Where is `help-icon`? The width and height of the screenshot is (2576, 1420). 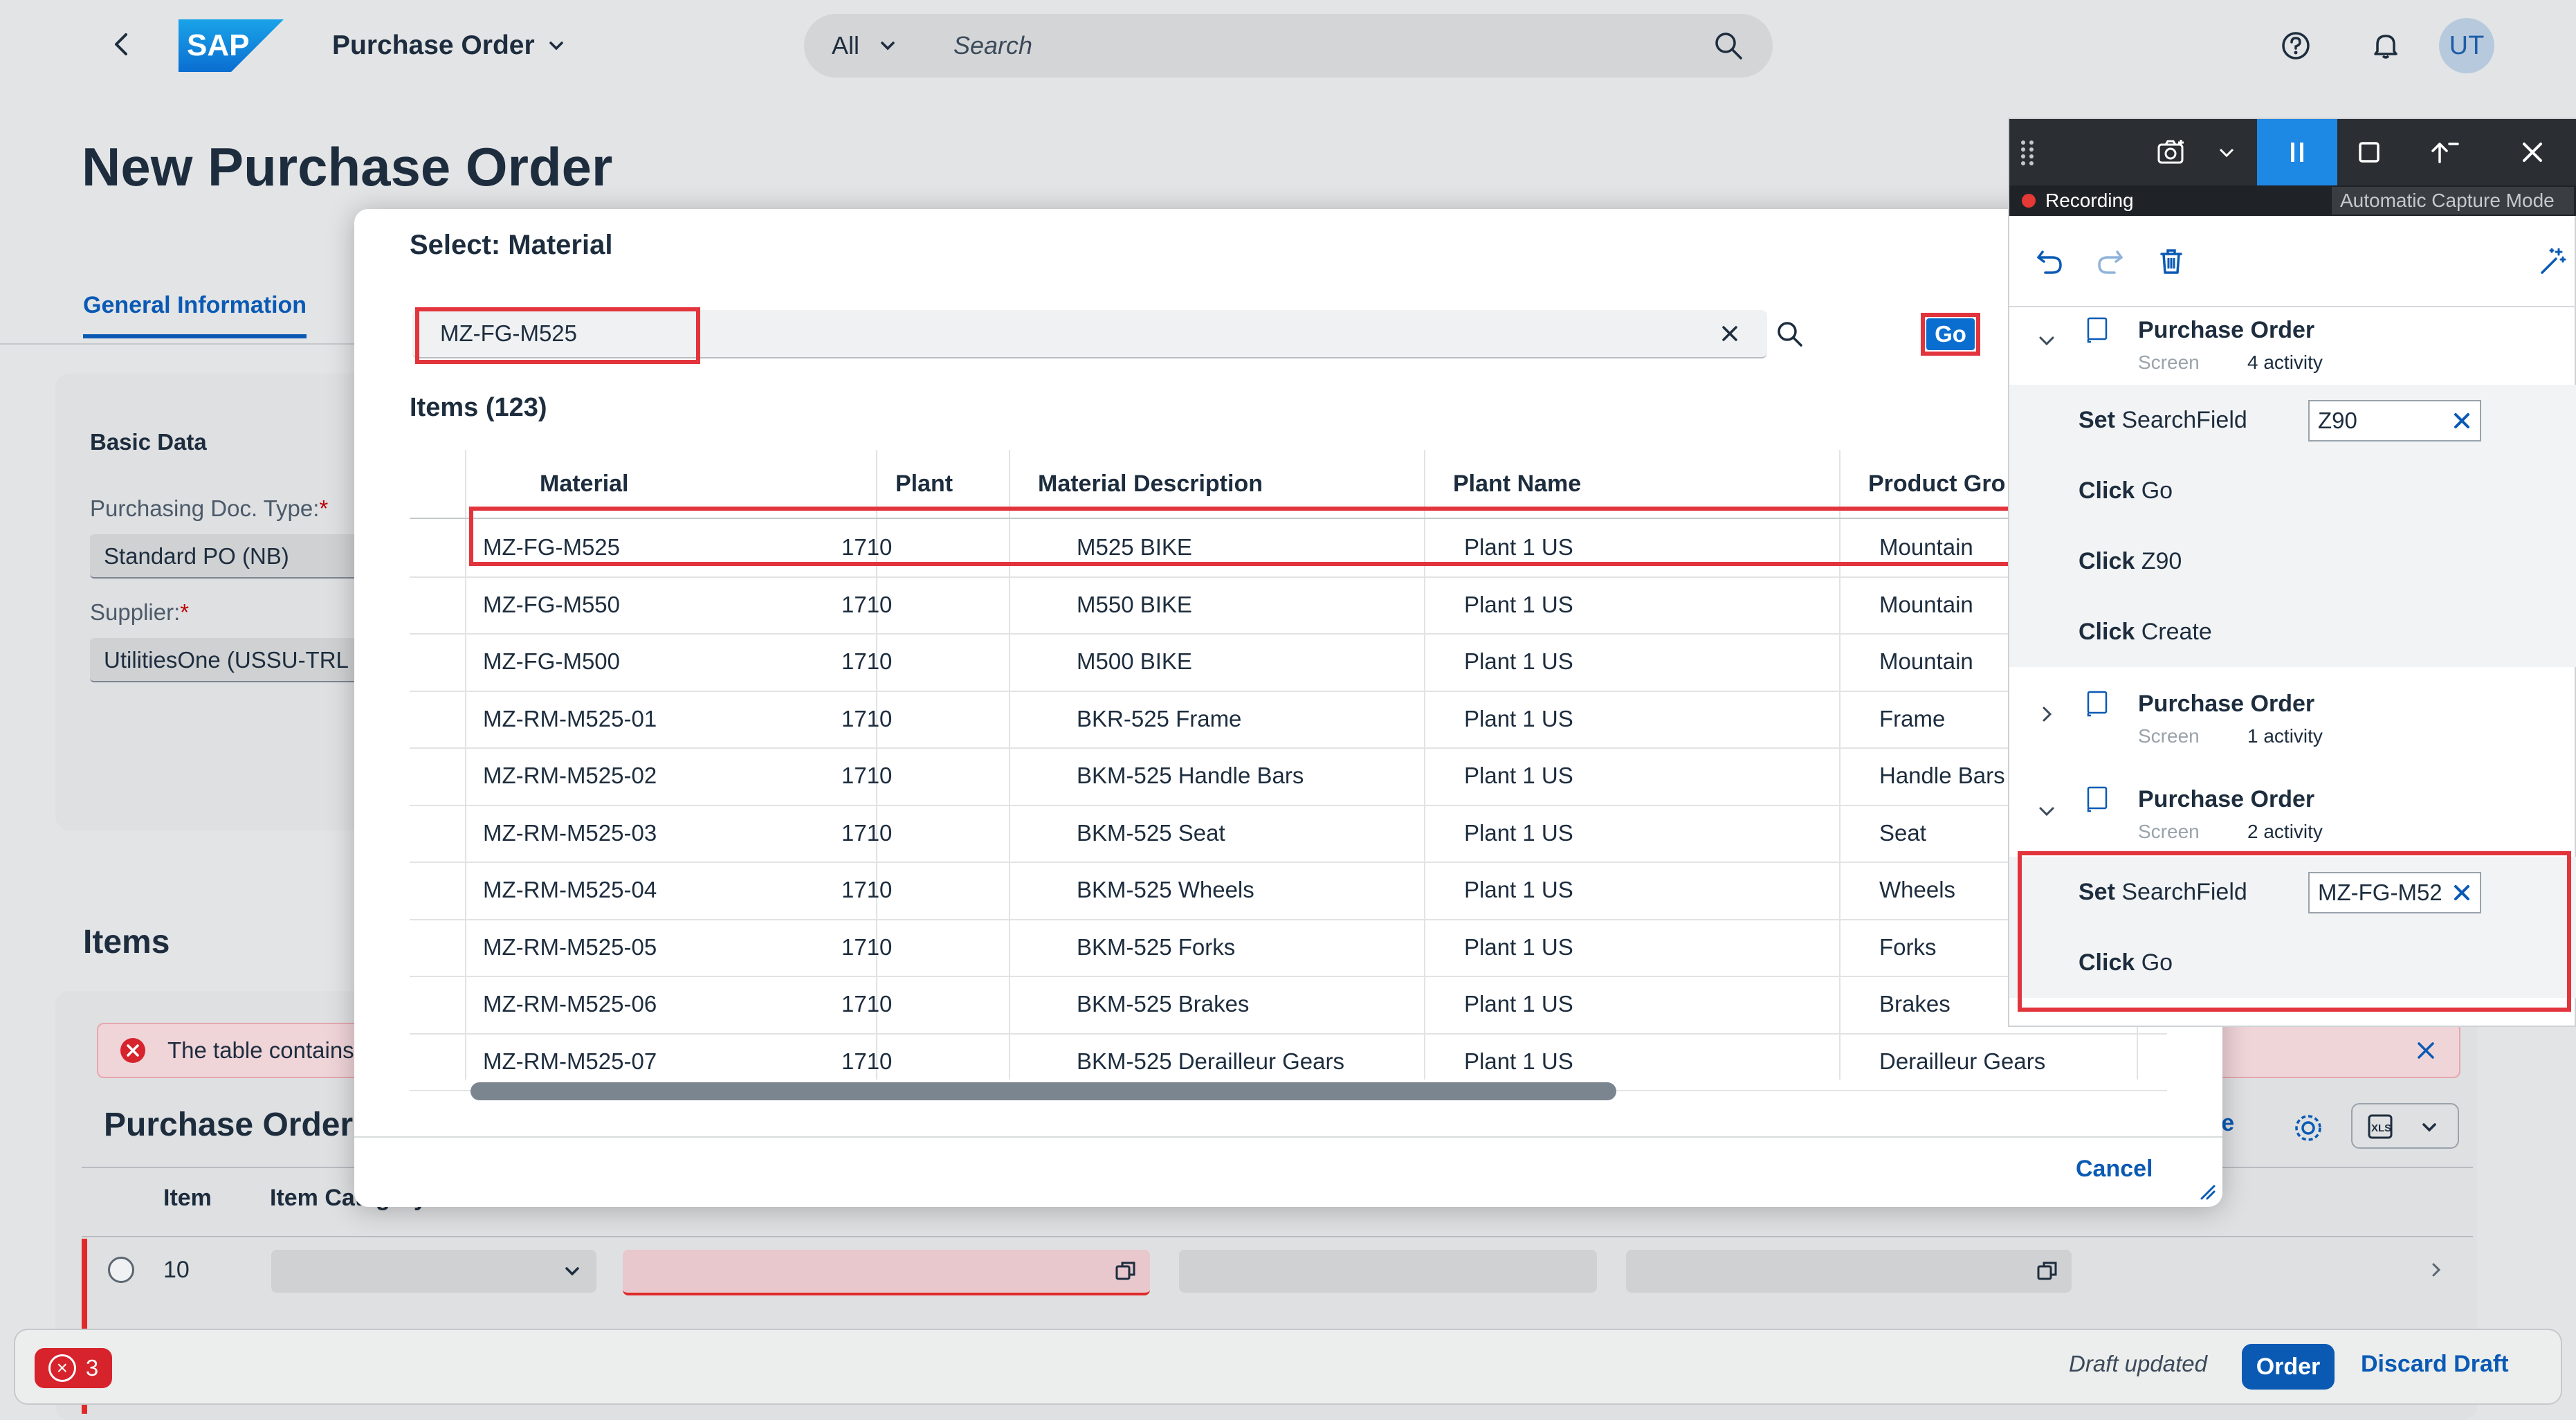 help-icon is located at coordinates (2296, 45).